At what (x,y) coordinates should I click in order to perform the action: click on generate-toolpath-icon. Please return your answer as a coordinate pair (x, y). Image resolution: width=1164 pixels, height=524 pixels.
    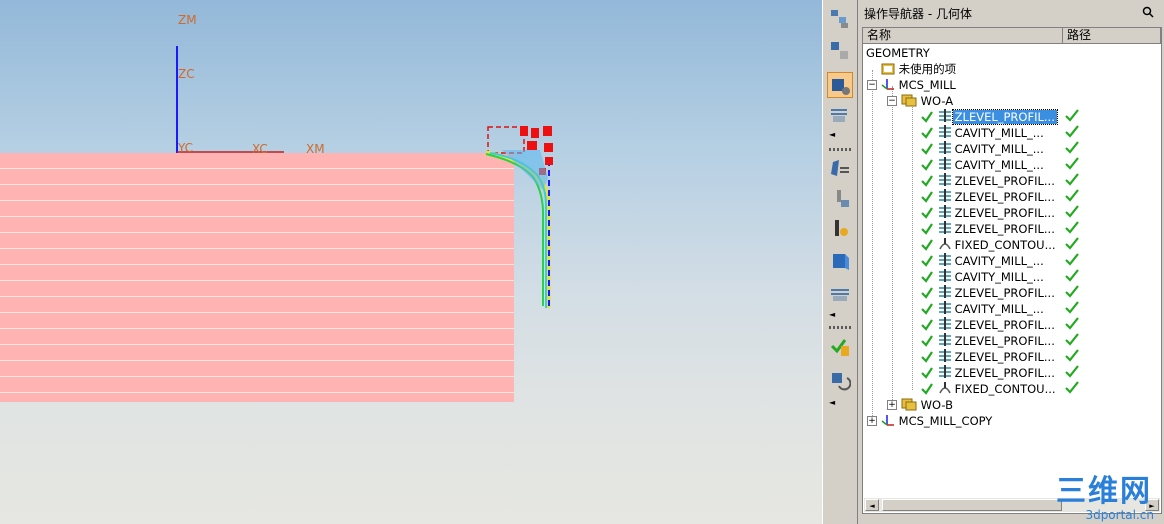
    Looking at the image, I should click on (840, 347).